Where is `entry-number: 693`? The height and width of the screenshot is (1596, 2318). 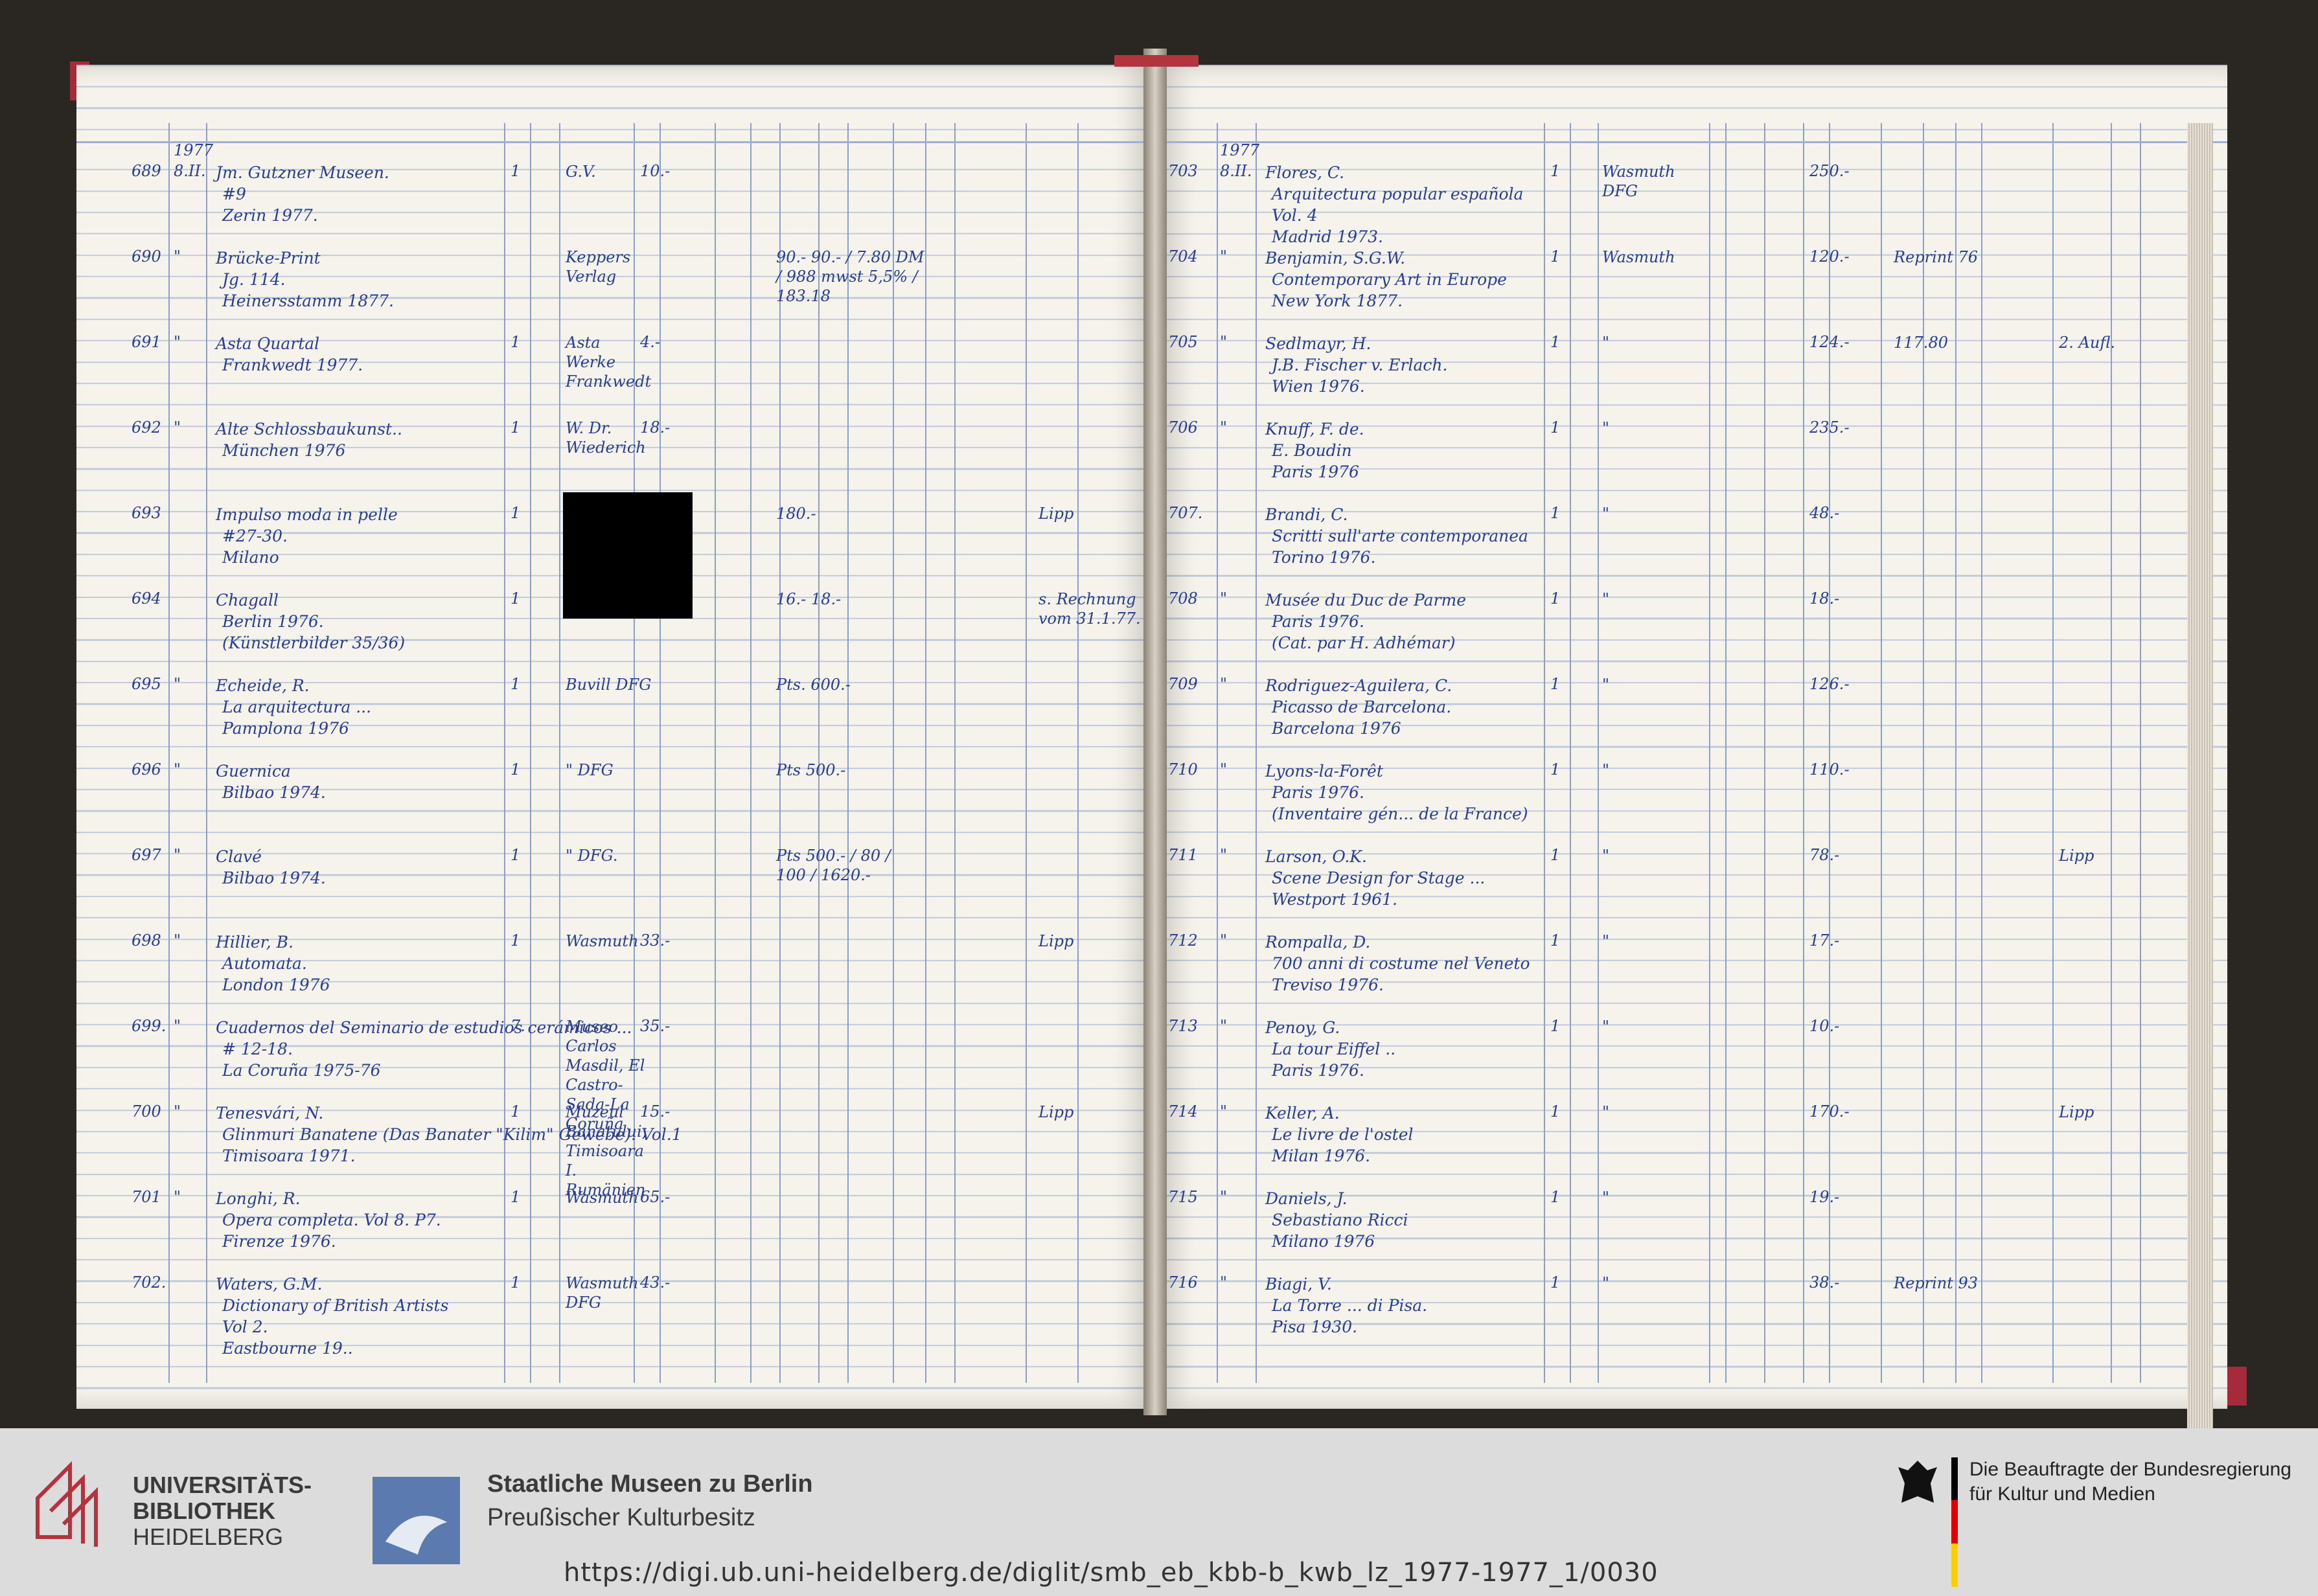
entry-number: 693 is located at coordinates (146, 513).